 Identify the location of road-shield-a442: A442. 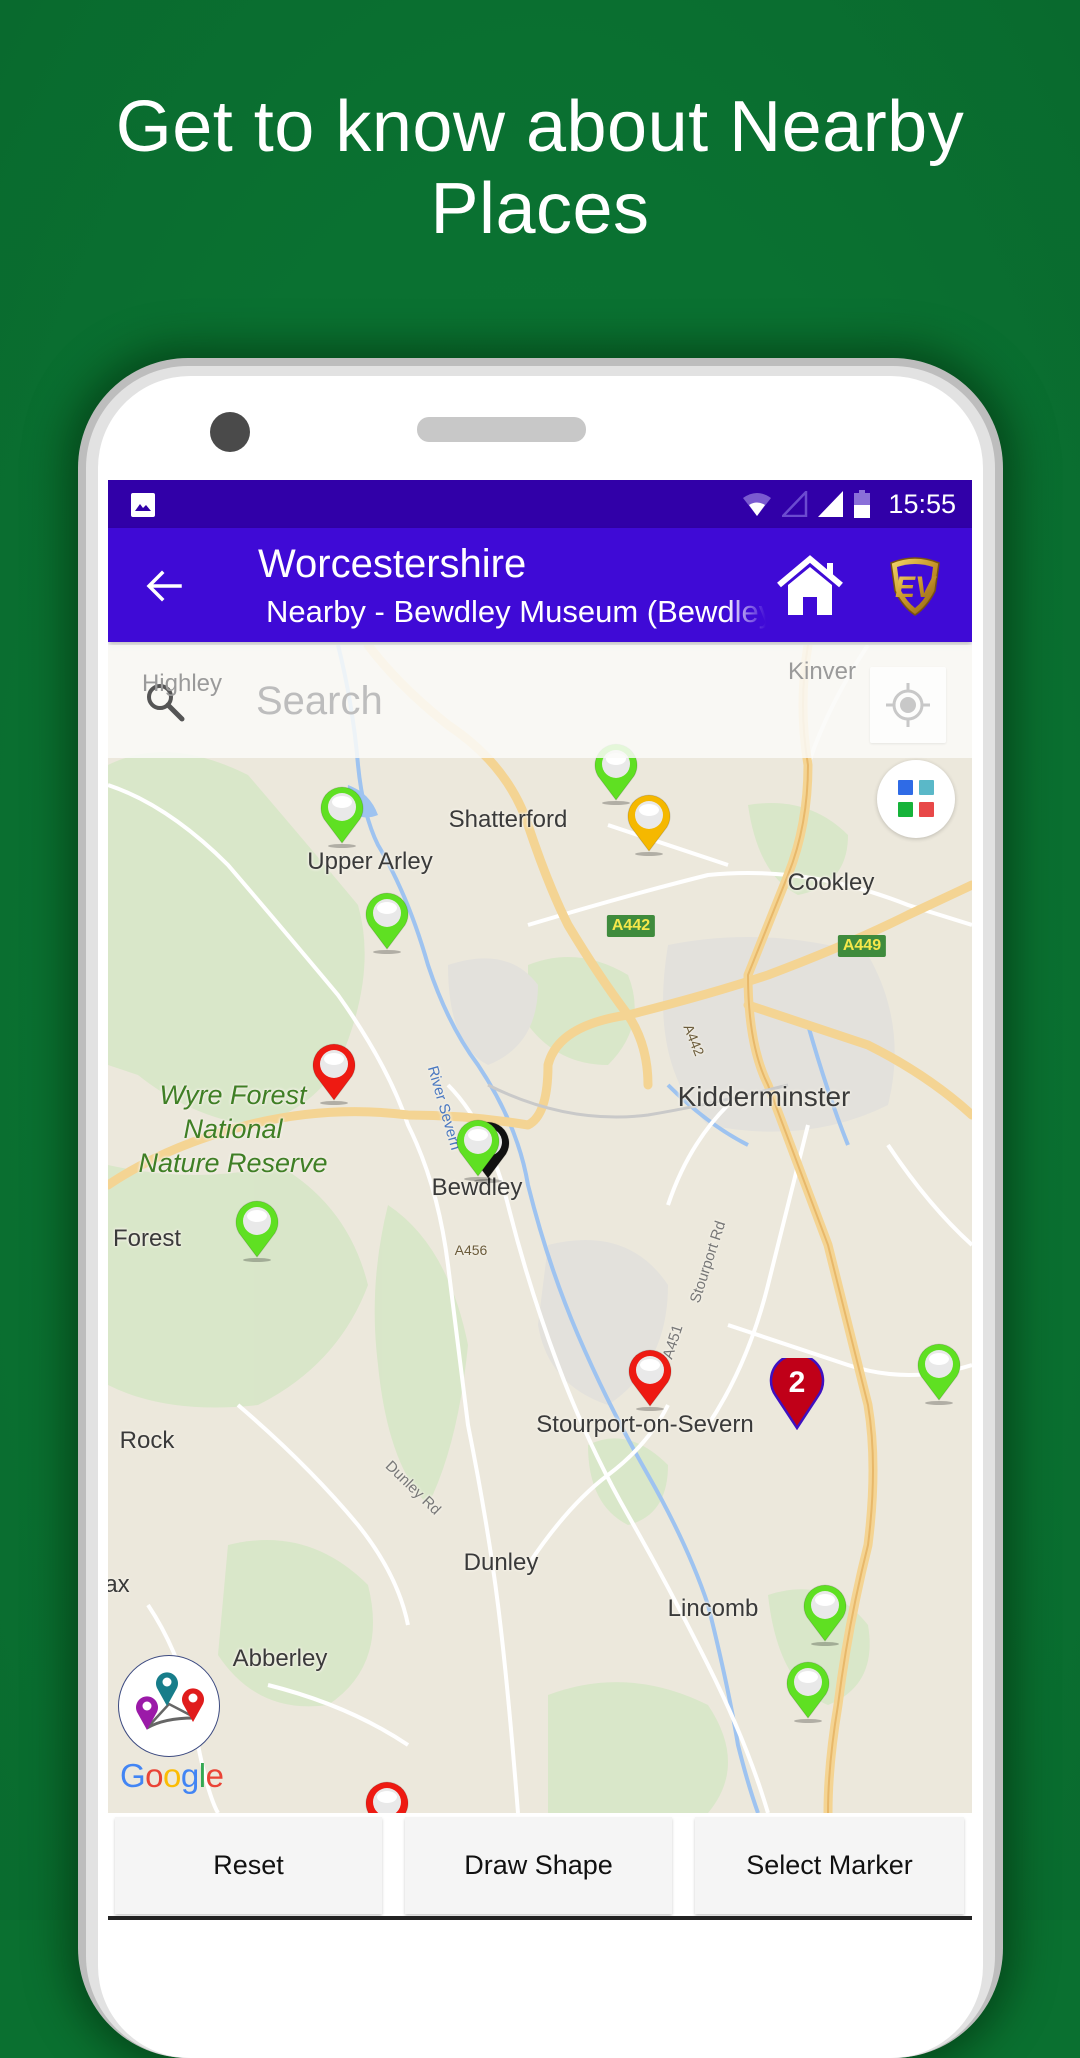
(631, 926).